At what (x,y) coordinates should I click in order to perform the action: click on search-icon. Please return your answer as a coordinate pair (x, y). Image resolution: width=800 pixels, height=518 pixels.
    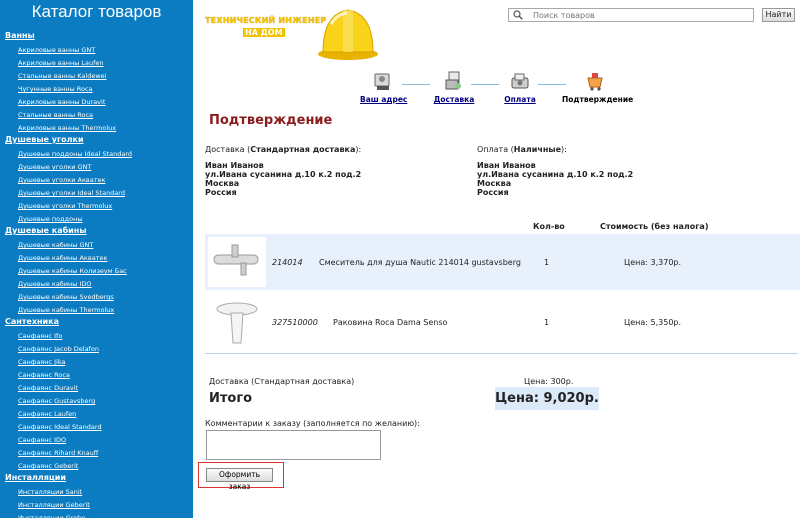
    Looking at the image, I should click on (518, 15).